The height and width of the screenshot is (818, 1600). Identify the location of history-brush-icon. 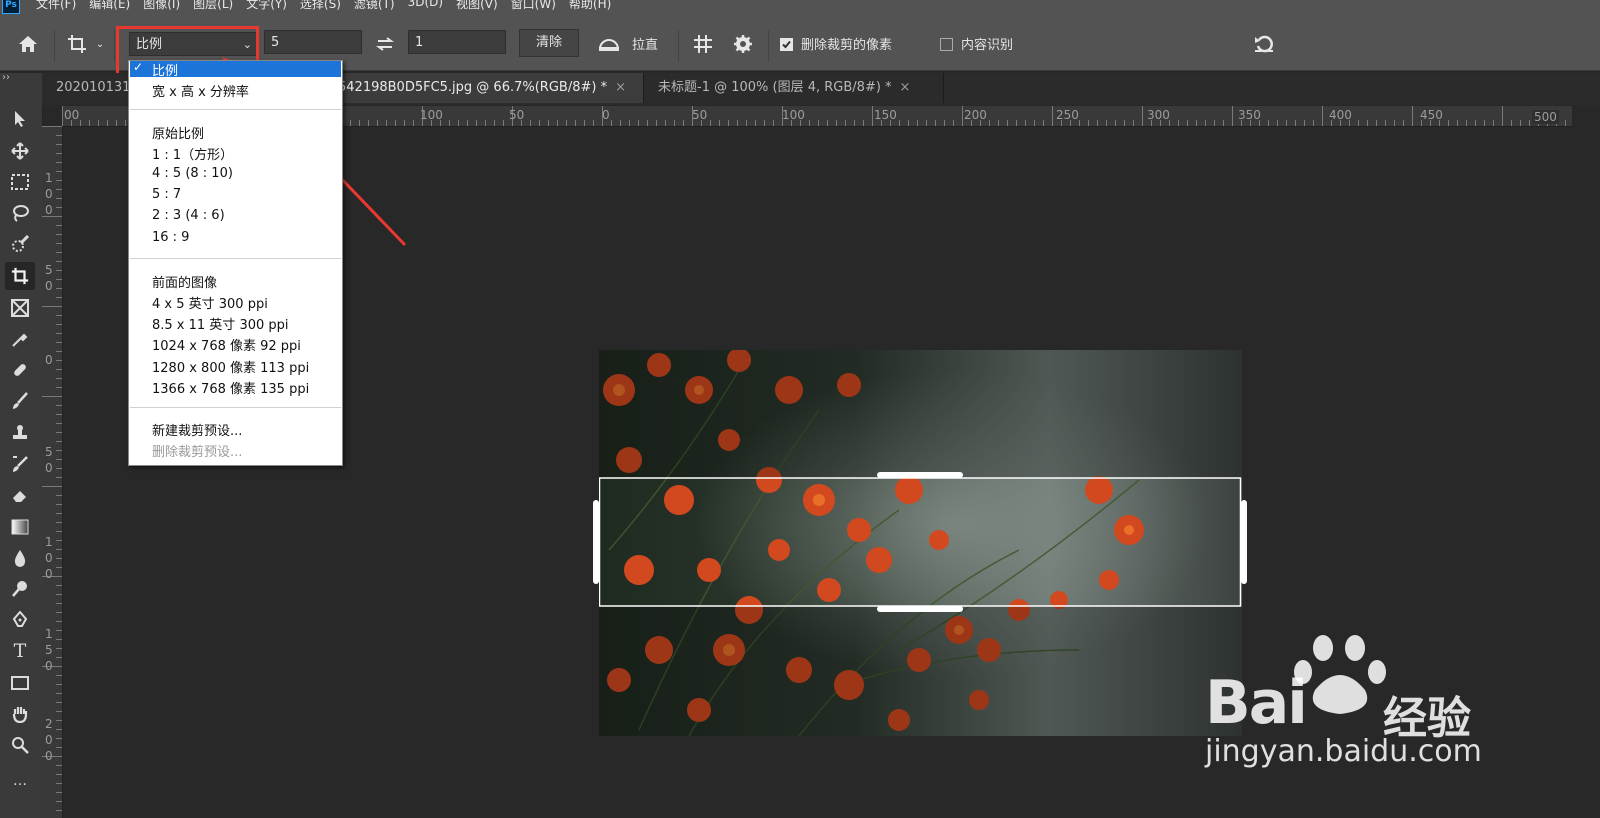
(20, 464).